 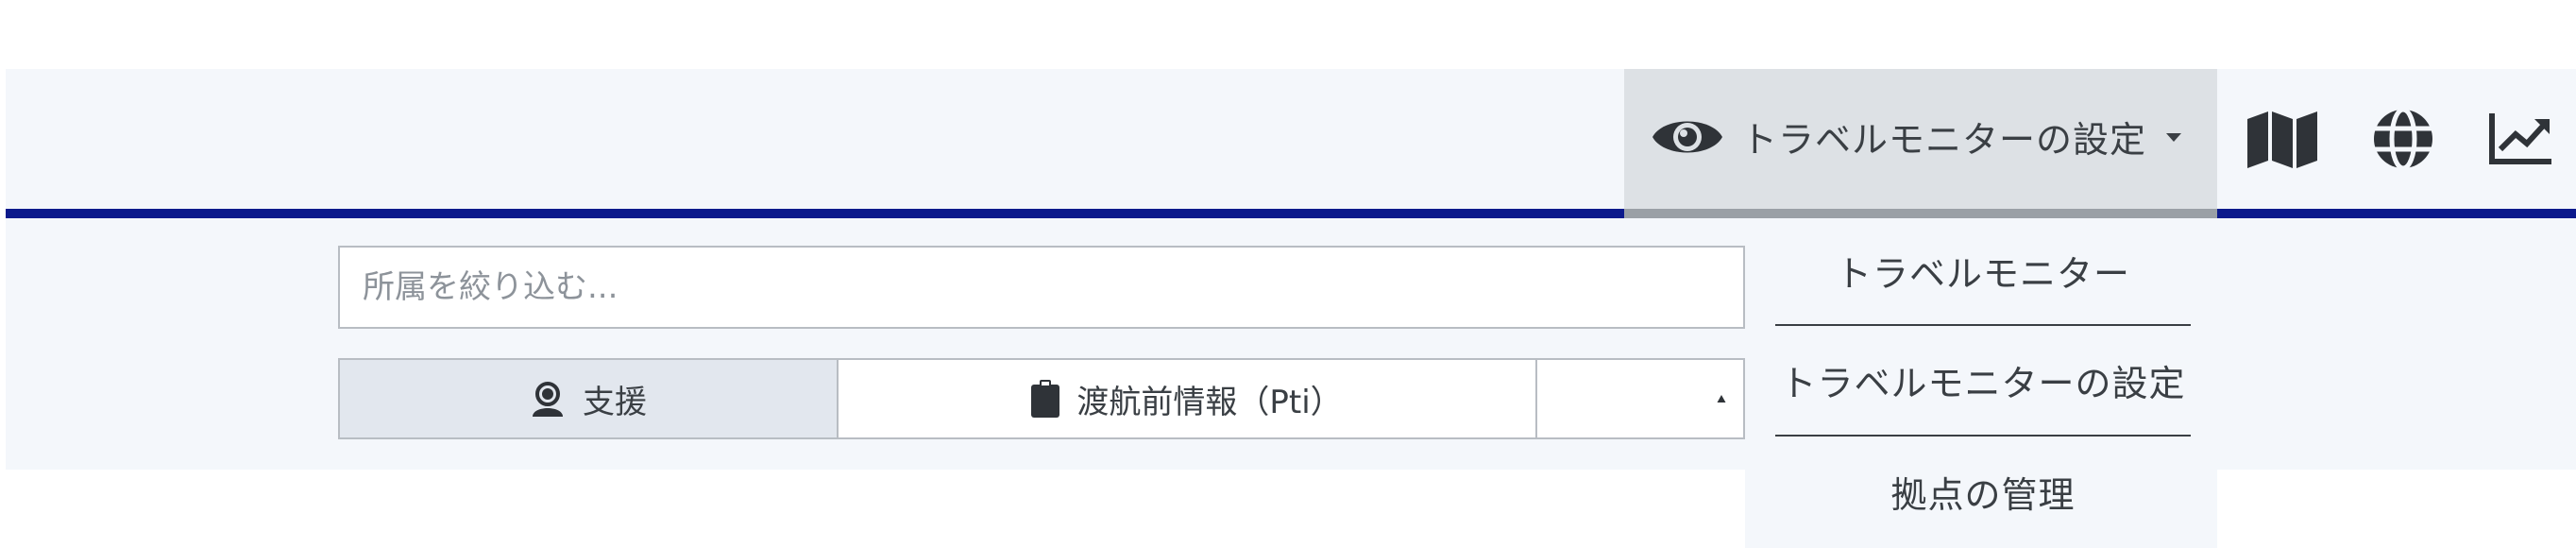 I want to click on map-icon, so click(x=2282, y=139).